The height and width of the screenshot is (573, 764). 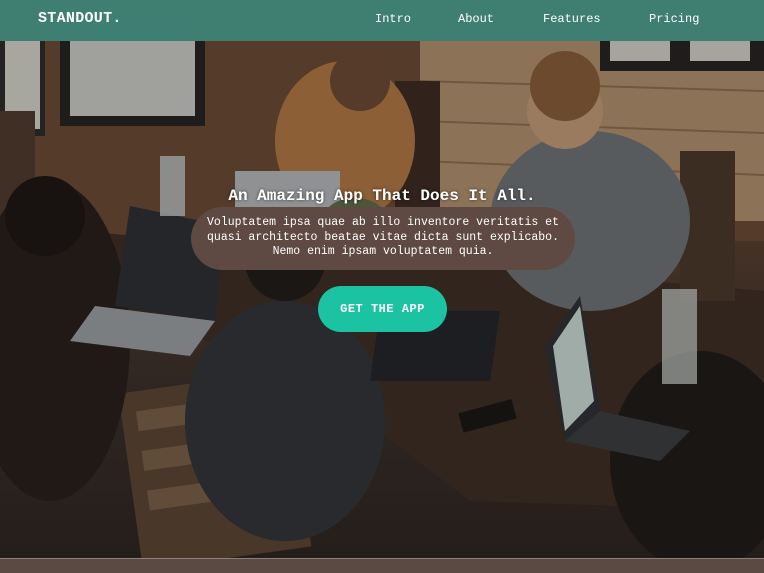 I want to click on nav-link-intro: Intro, so click(x=393, y=19).